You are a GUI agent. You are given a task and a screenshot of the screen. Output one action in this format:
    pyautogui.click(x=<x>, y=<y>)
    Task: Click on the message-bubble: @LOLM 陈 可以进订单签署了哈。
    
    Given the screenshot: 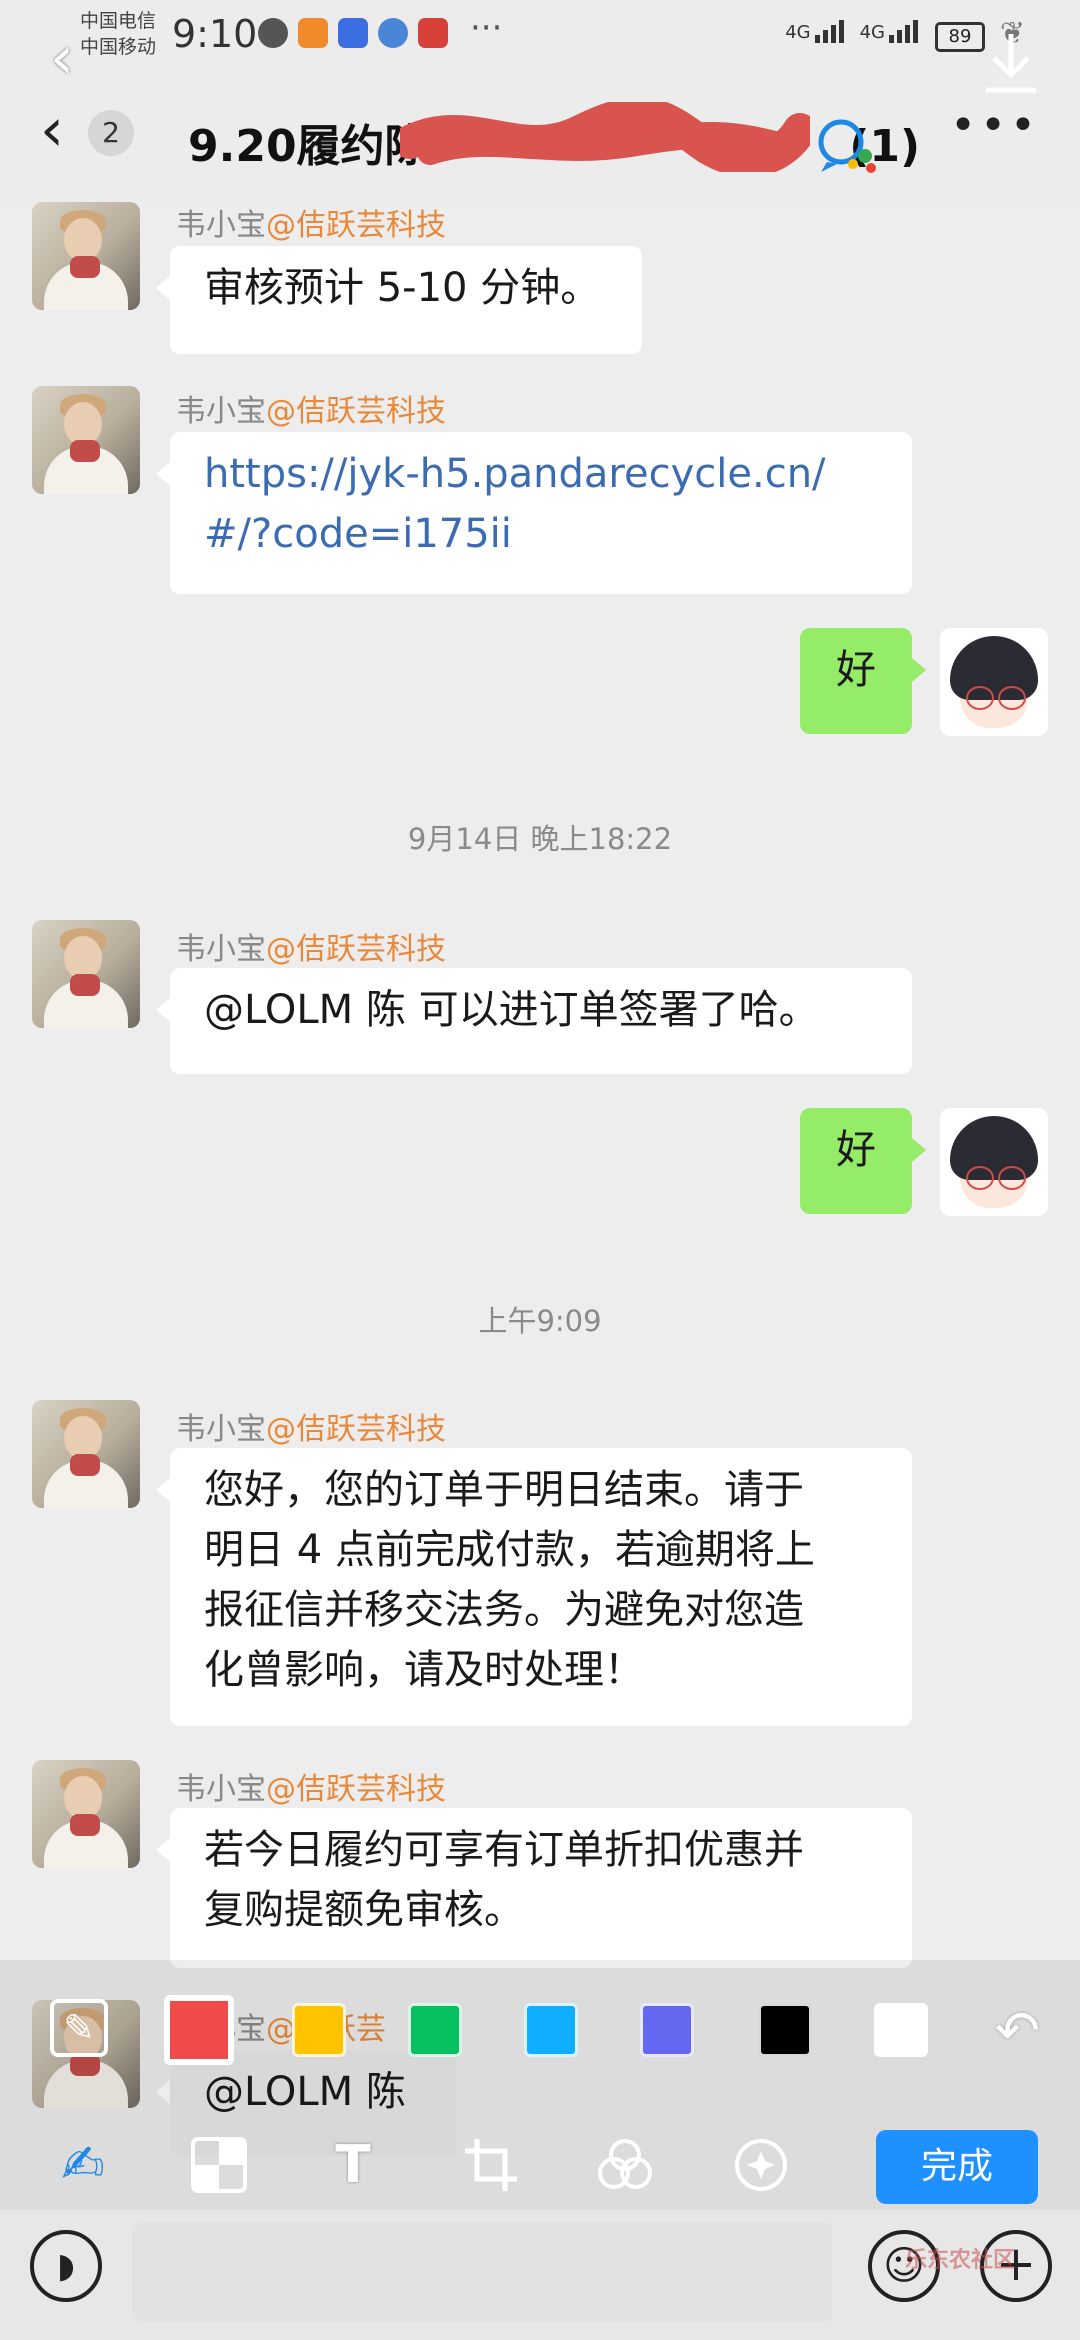 What is the action you would take?
    pyautogui.click(x=534, y=1021)
    